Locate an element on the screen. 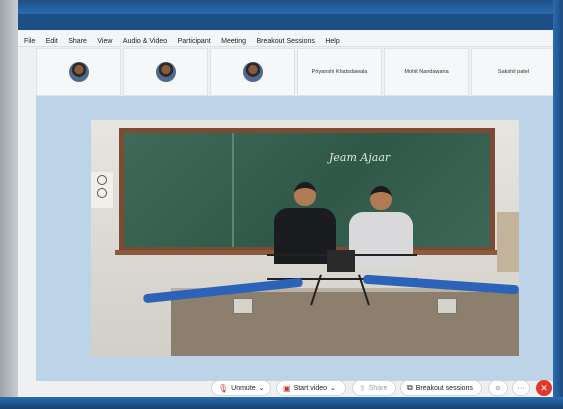 The height and width of the screenshot is (409, 563). participant-name: Sakshil patel is located at coordinates (513, 72).